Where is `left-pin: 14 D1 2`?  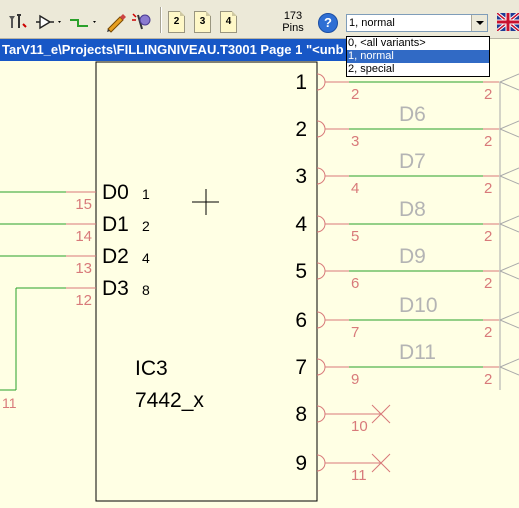
left-pin: 14 D1 2 is located at coordinates (108, 229).